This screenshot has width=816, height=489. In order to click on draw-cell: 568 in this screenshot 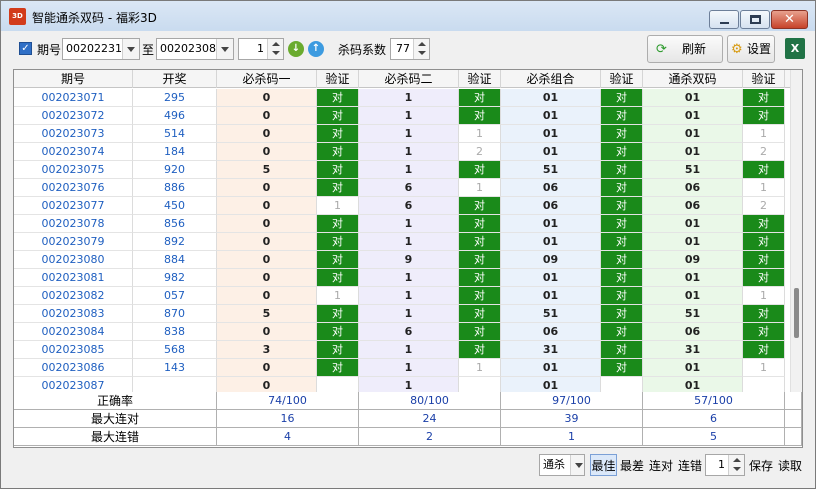, I will do `click(175, 350)`.